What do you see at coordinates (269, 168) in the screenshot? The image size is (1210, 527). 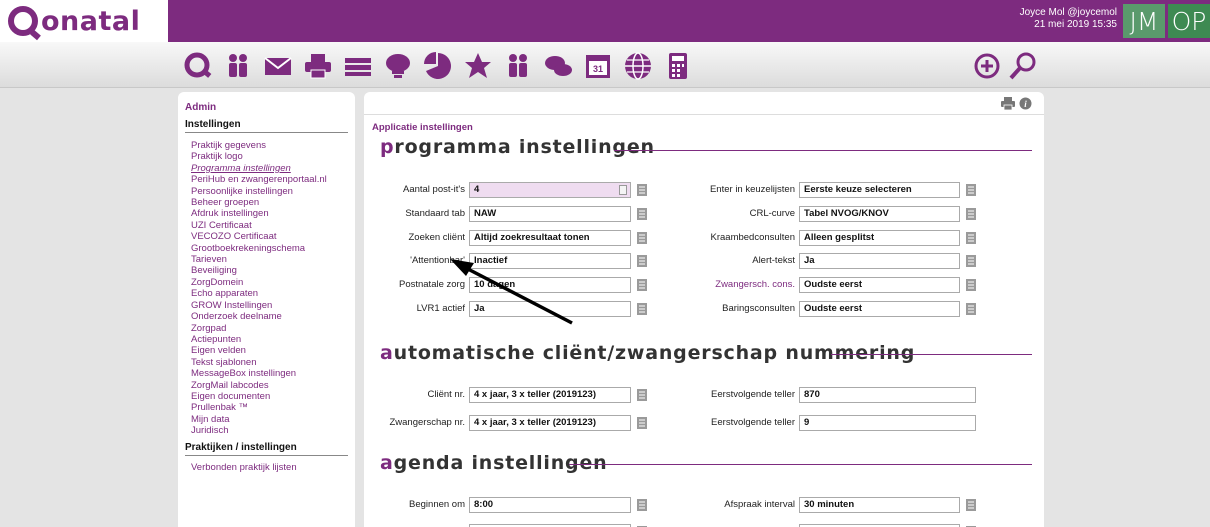 I see `sidebar-item: Programma instellingen` at bounding box center [269, 168].